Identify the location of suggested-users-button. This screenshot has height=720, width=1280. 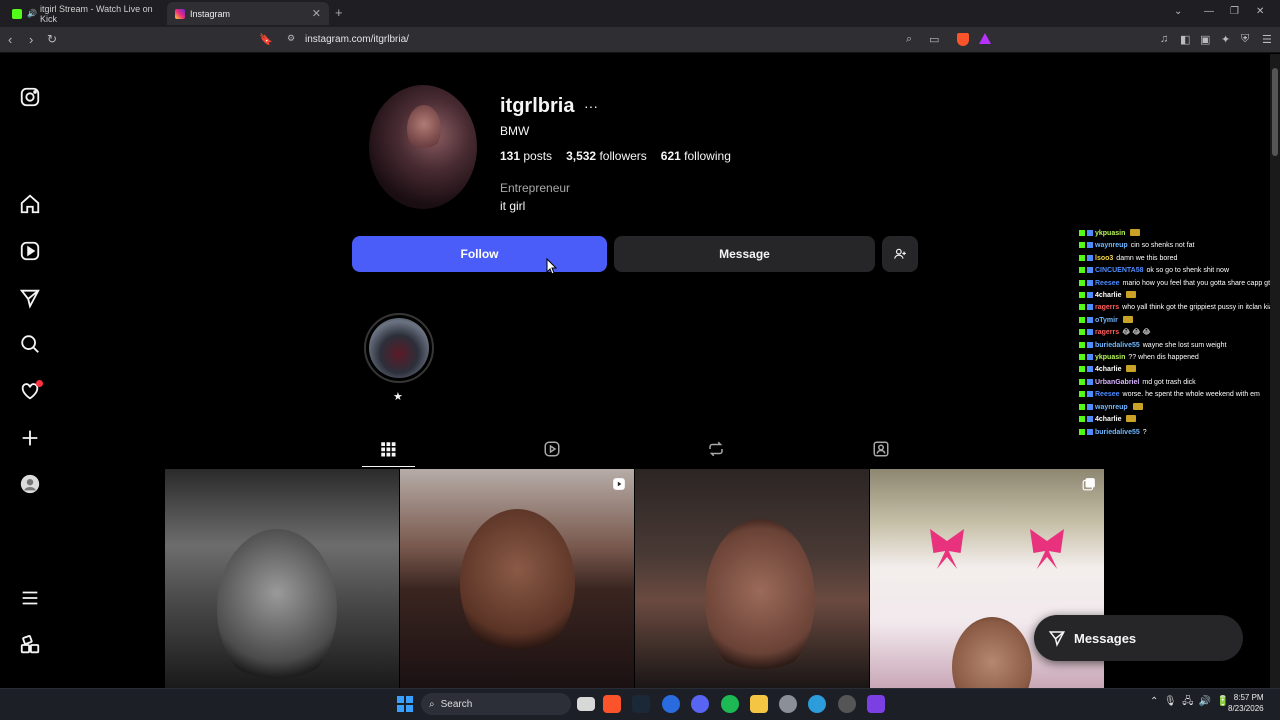
(900, 254).